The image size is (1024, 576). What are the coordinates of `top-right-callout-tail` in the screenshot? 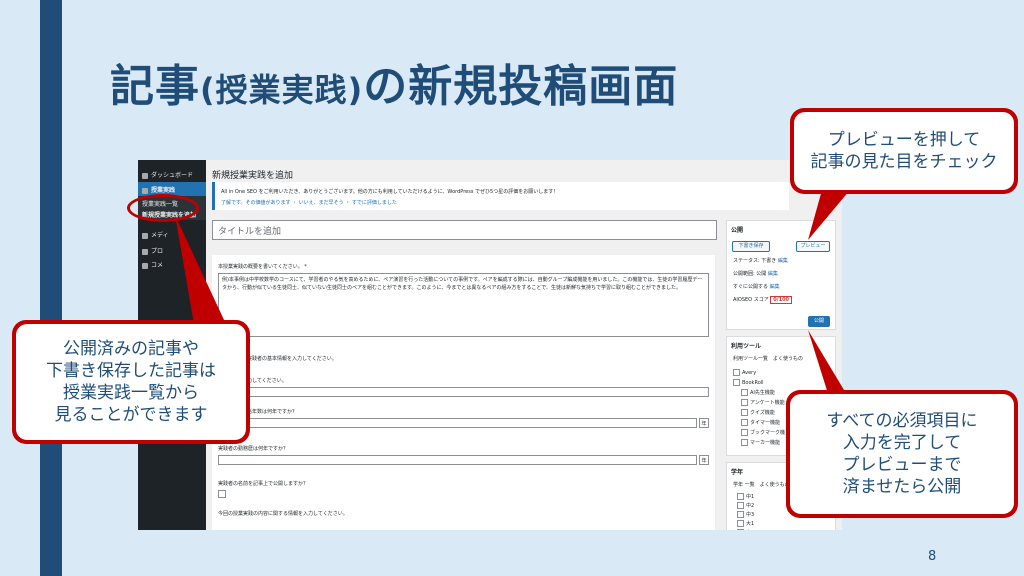 It's located at (829, 215).